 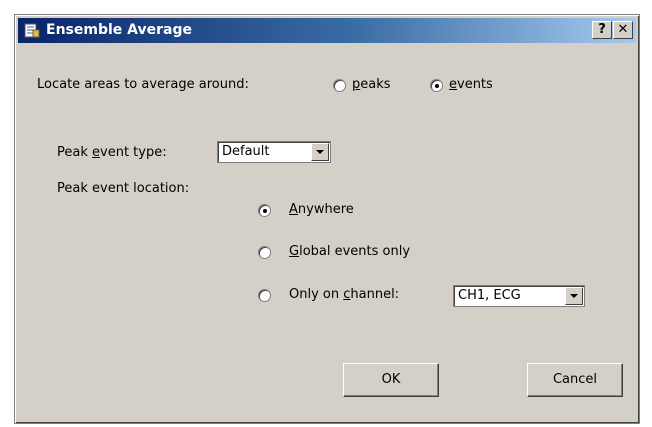 What do you see at coordinates (264, 295) in the screenshot?
I see `only-on-channel-radio` at bounding box center [264, 295].